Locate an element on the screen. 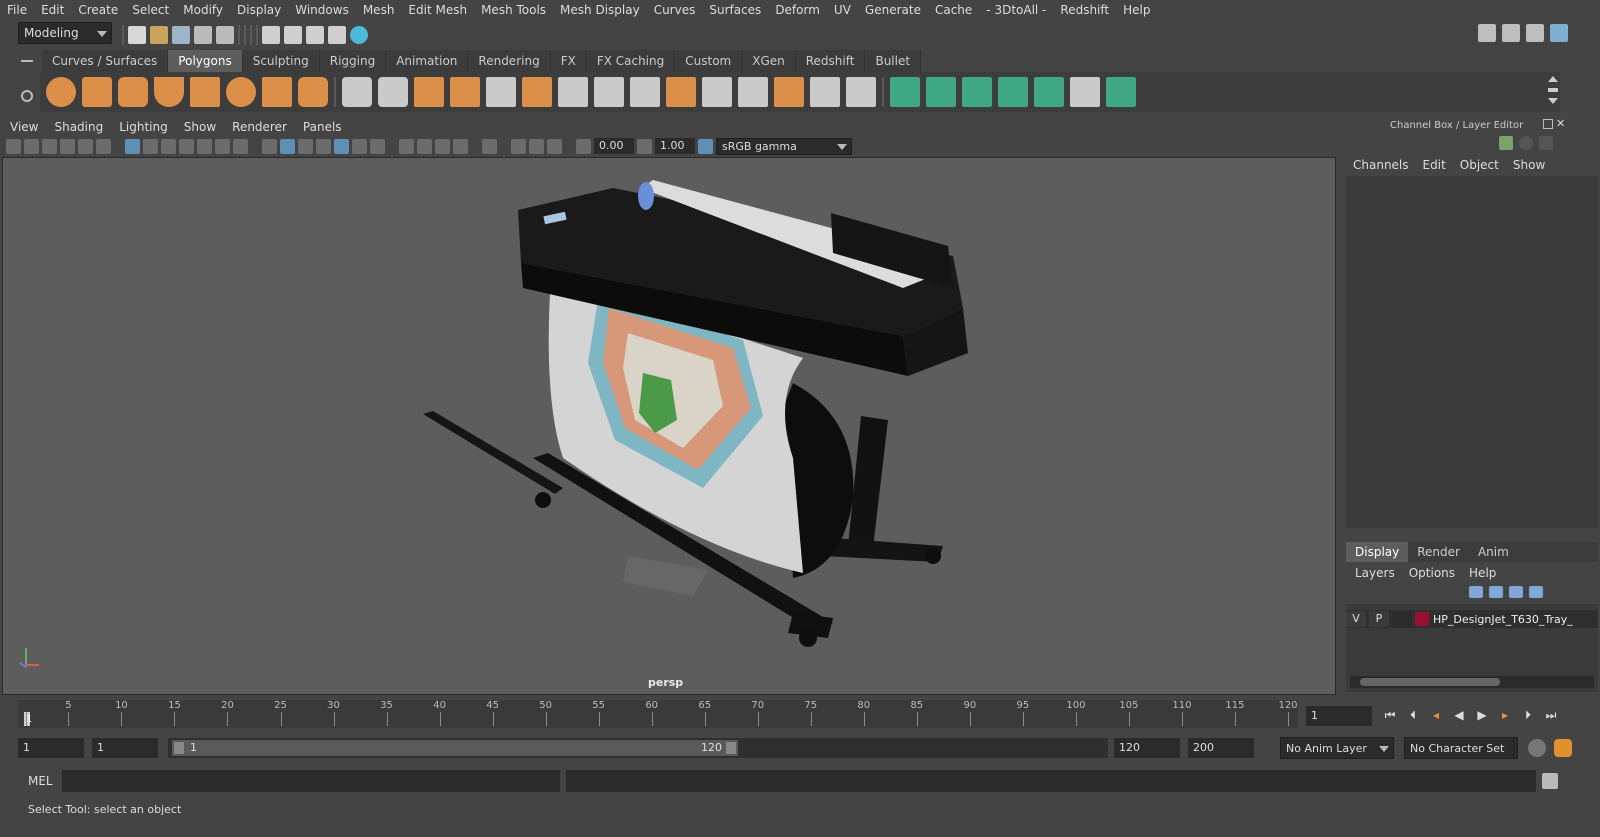  exposure-icon is located at coordinates (583, 146).